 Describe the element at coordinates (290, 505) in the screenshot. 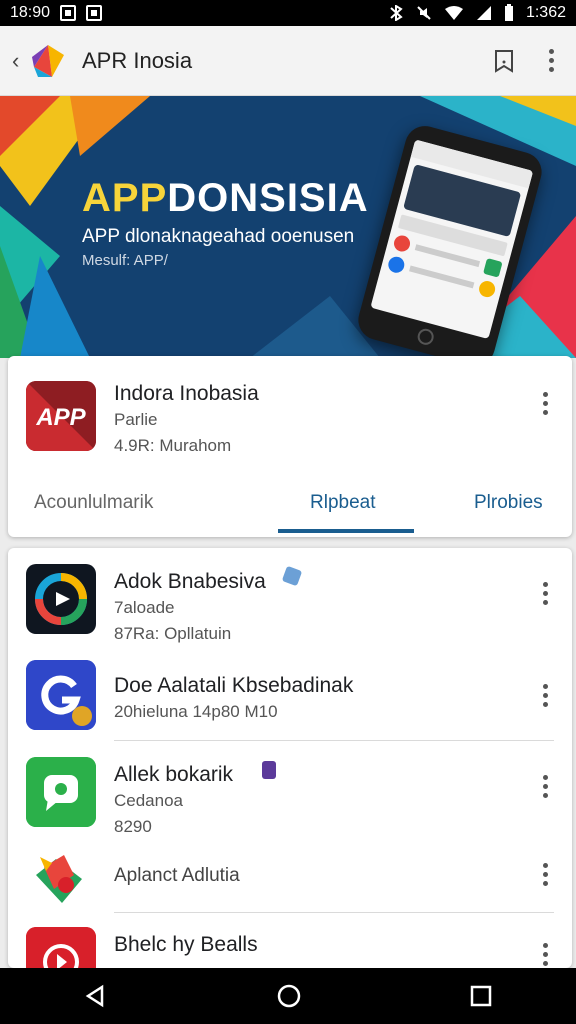

I see `featured-app-tabs: Acounlulmarik Rlpbeat Plrobies` at that location.